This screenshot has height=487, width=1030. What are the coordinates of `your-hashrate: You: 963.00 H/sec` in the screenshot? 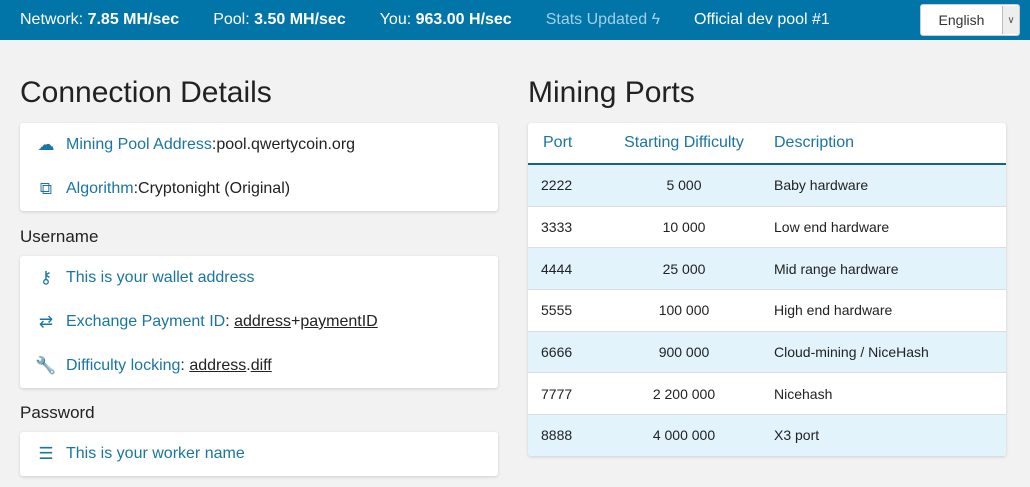 It's located at (445, 19).